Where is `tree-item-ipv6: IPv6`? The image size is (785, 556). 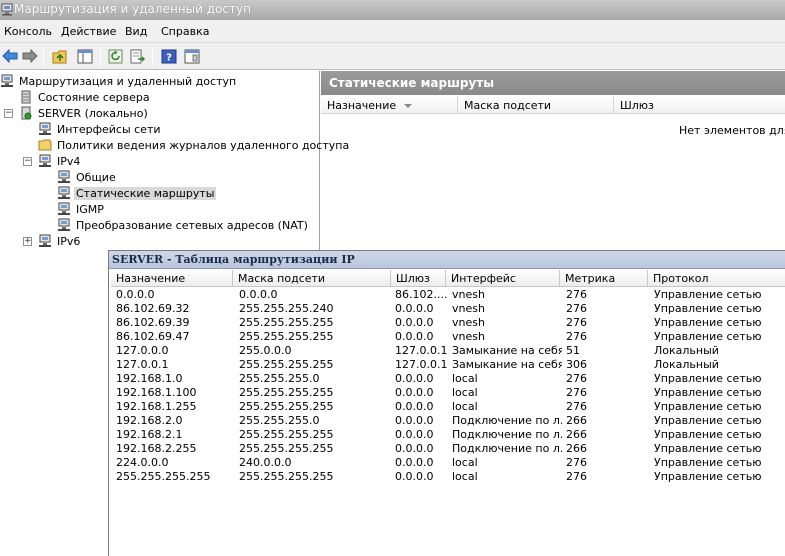
tree-item-ipv6: IPv6 is located at coordinates (60, 241).